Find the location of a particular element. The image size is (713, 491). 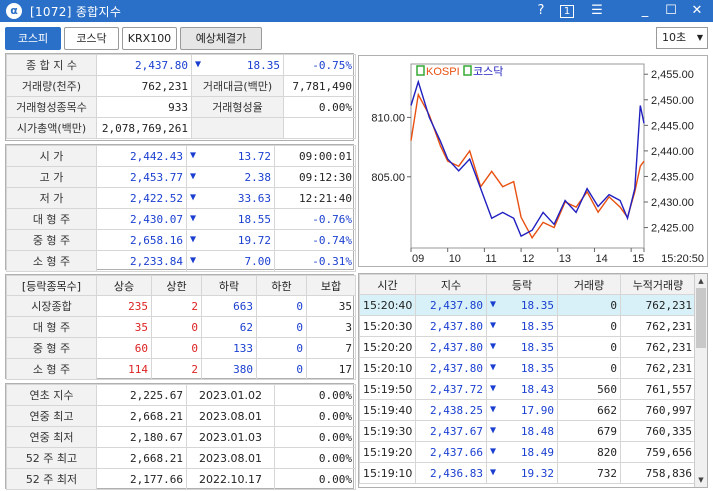

tick-volume: 820 is located at coordinates (589, 452).